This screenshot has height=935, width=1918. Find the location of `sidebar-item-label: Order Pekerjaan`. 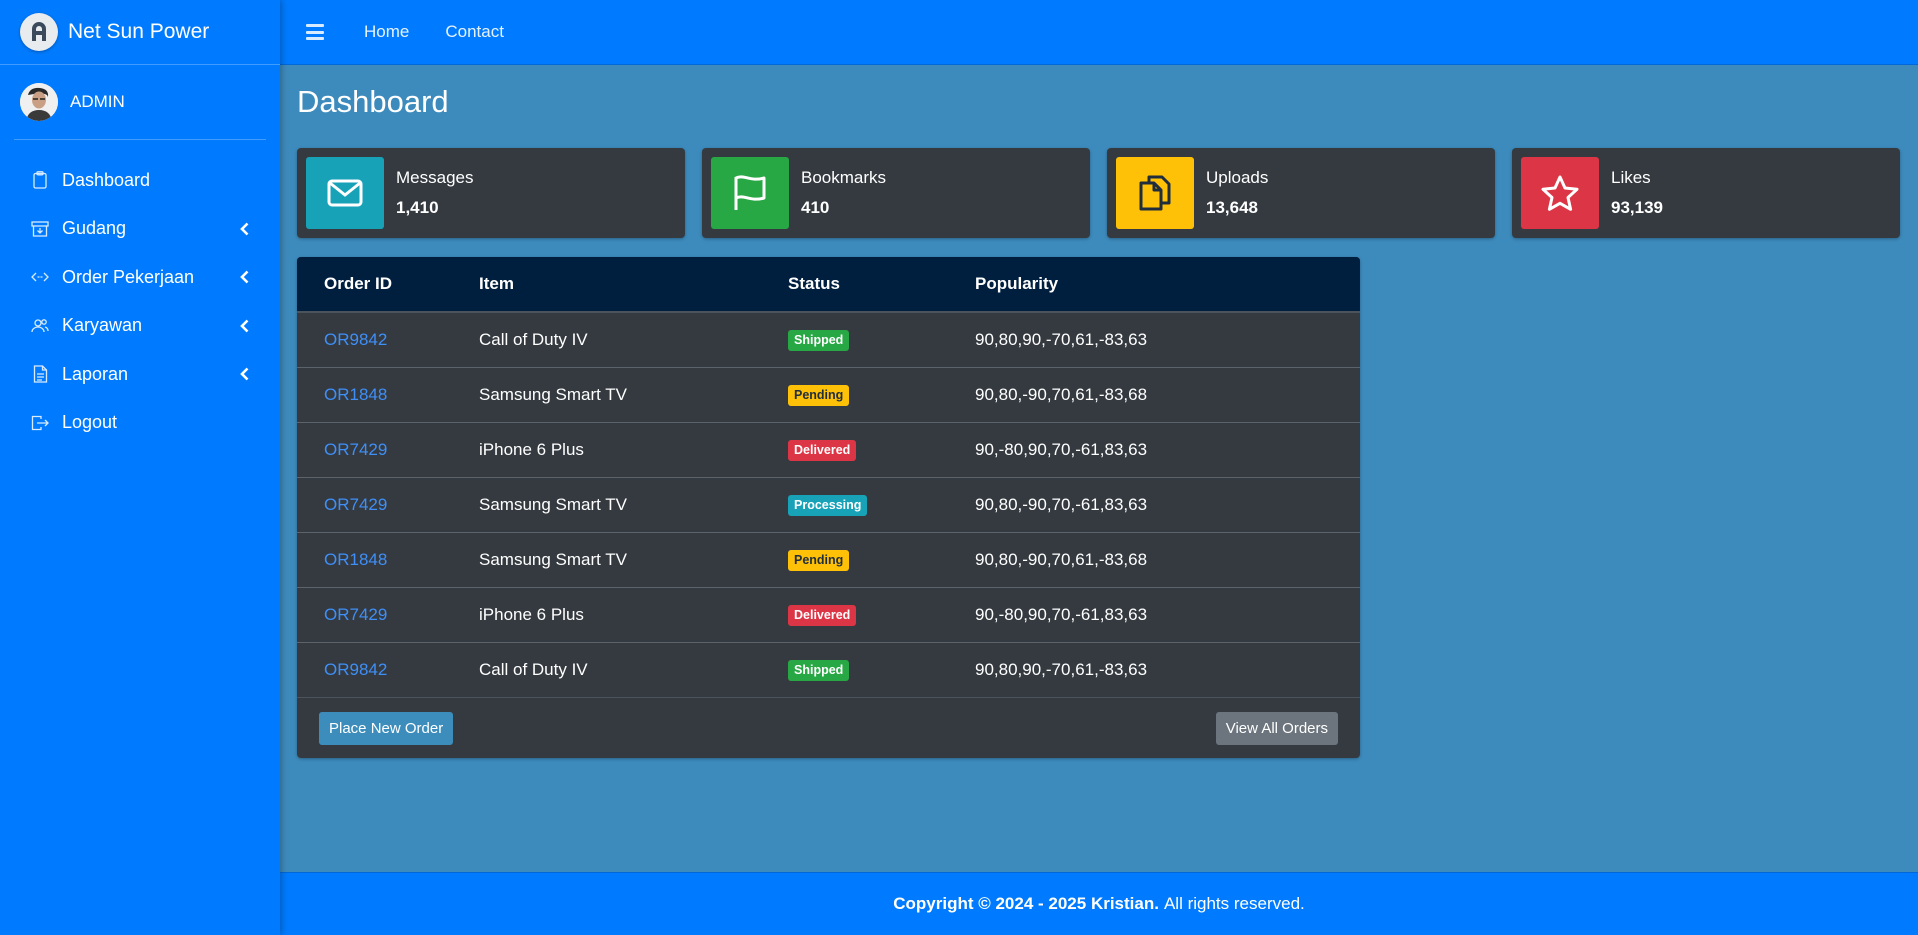

sidebar-item-label: Order Pekerjaan is located at coordinates (128, 276).